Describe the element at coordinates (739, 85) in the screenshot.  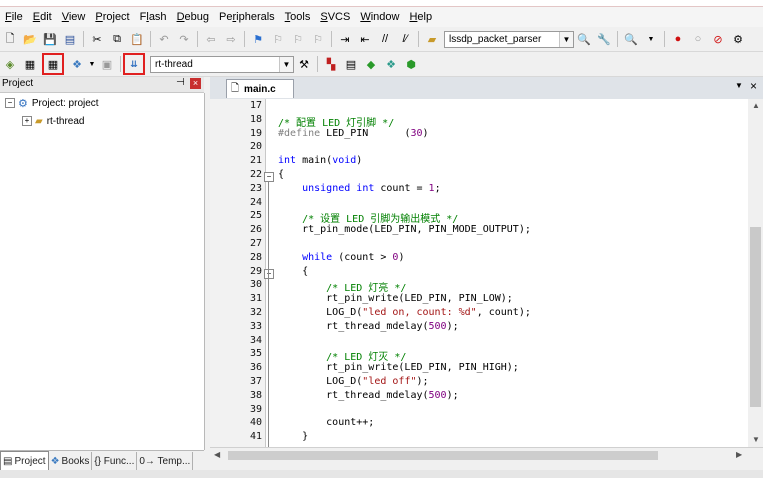
I see `tab-list-dropdown-icon: ▼` at that location.